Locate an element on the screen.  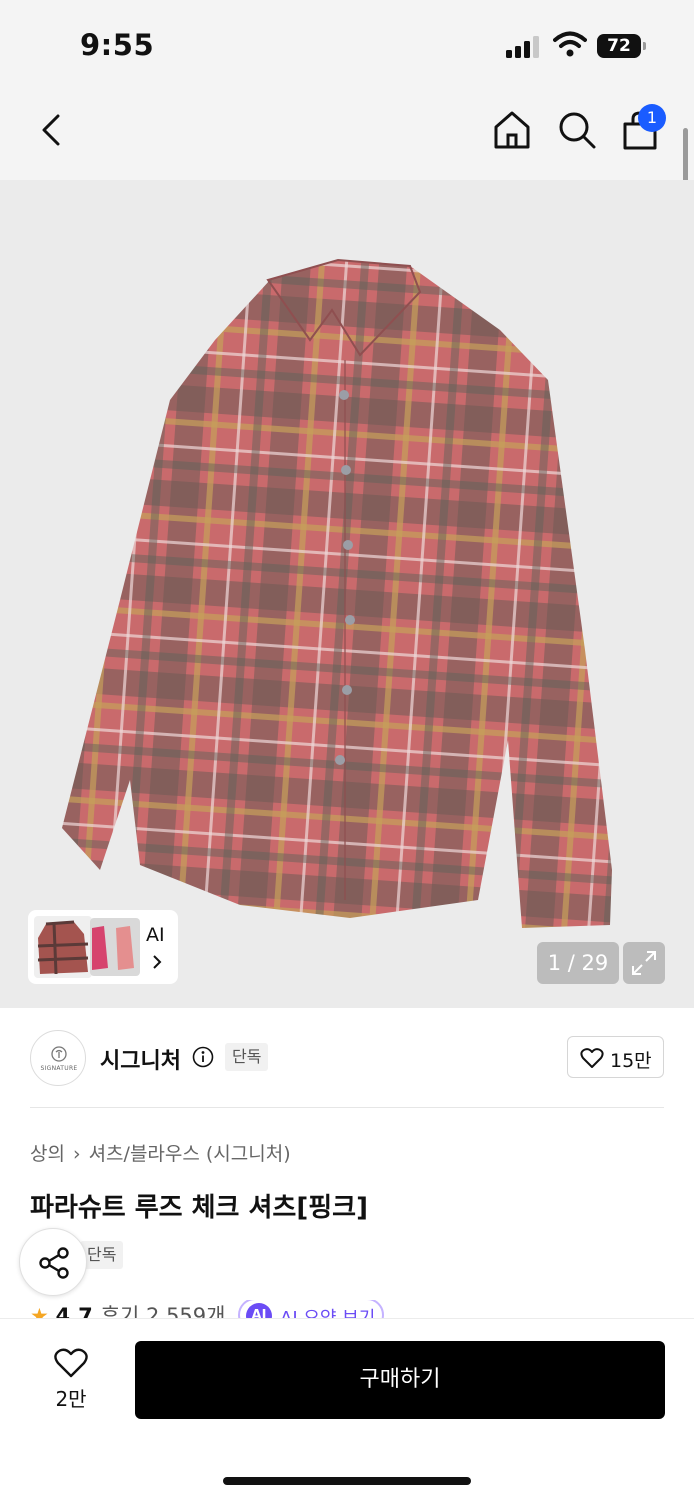
battery-icon: 72 is located at coordinates (622, 46).